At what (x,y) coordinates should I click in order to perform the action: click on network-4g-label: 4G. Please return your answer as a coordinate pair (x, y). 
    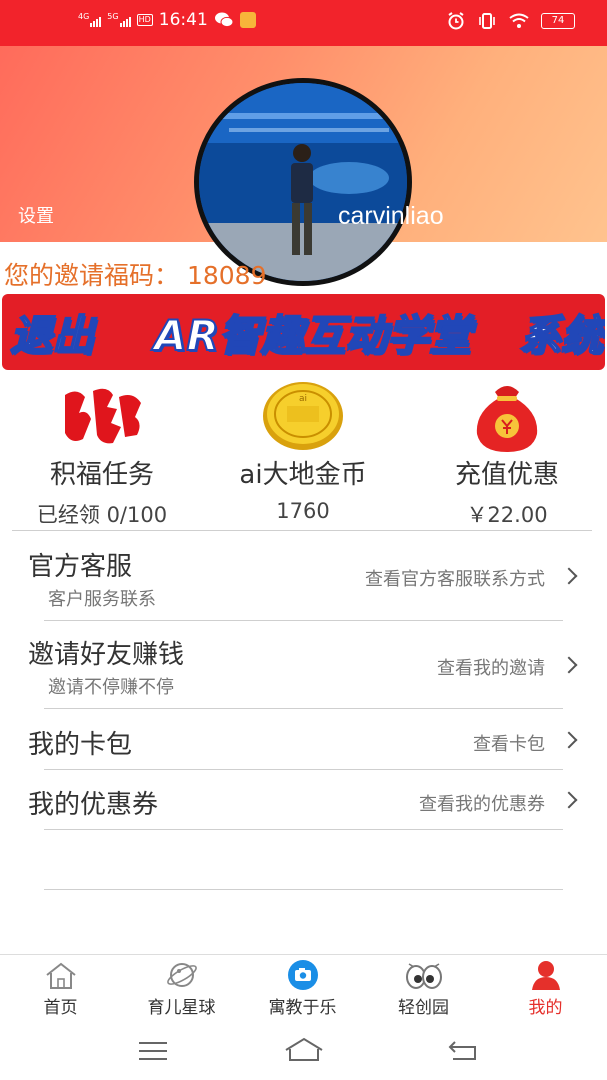
    Looking at the image, I should click on (84, 16).